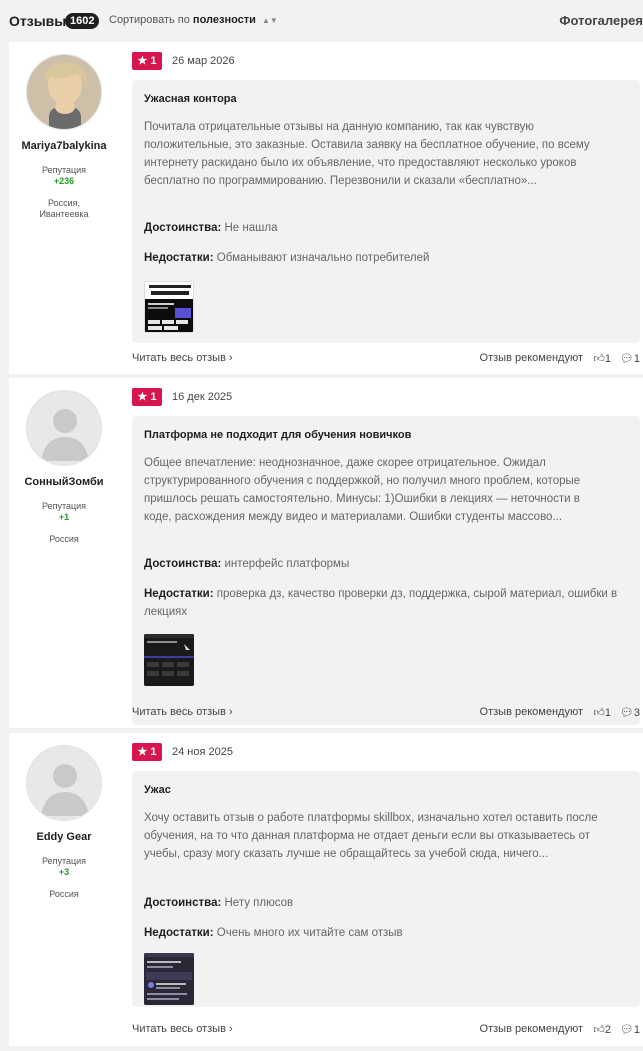  Describe the element at coordinates (64, 208) in the screenshot. I see `author-location: Россия, Ивантеевка` at that location.